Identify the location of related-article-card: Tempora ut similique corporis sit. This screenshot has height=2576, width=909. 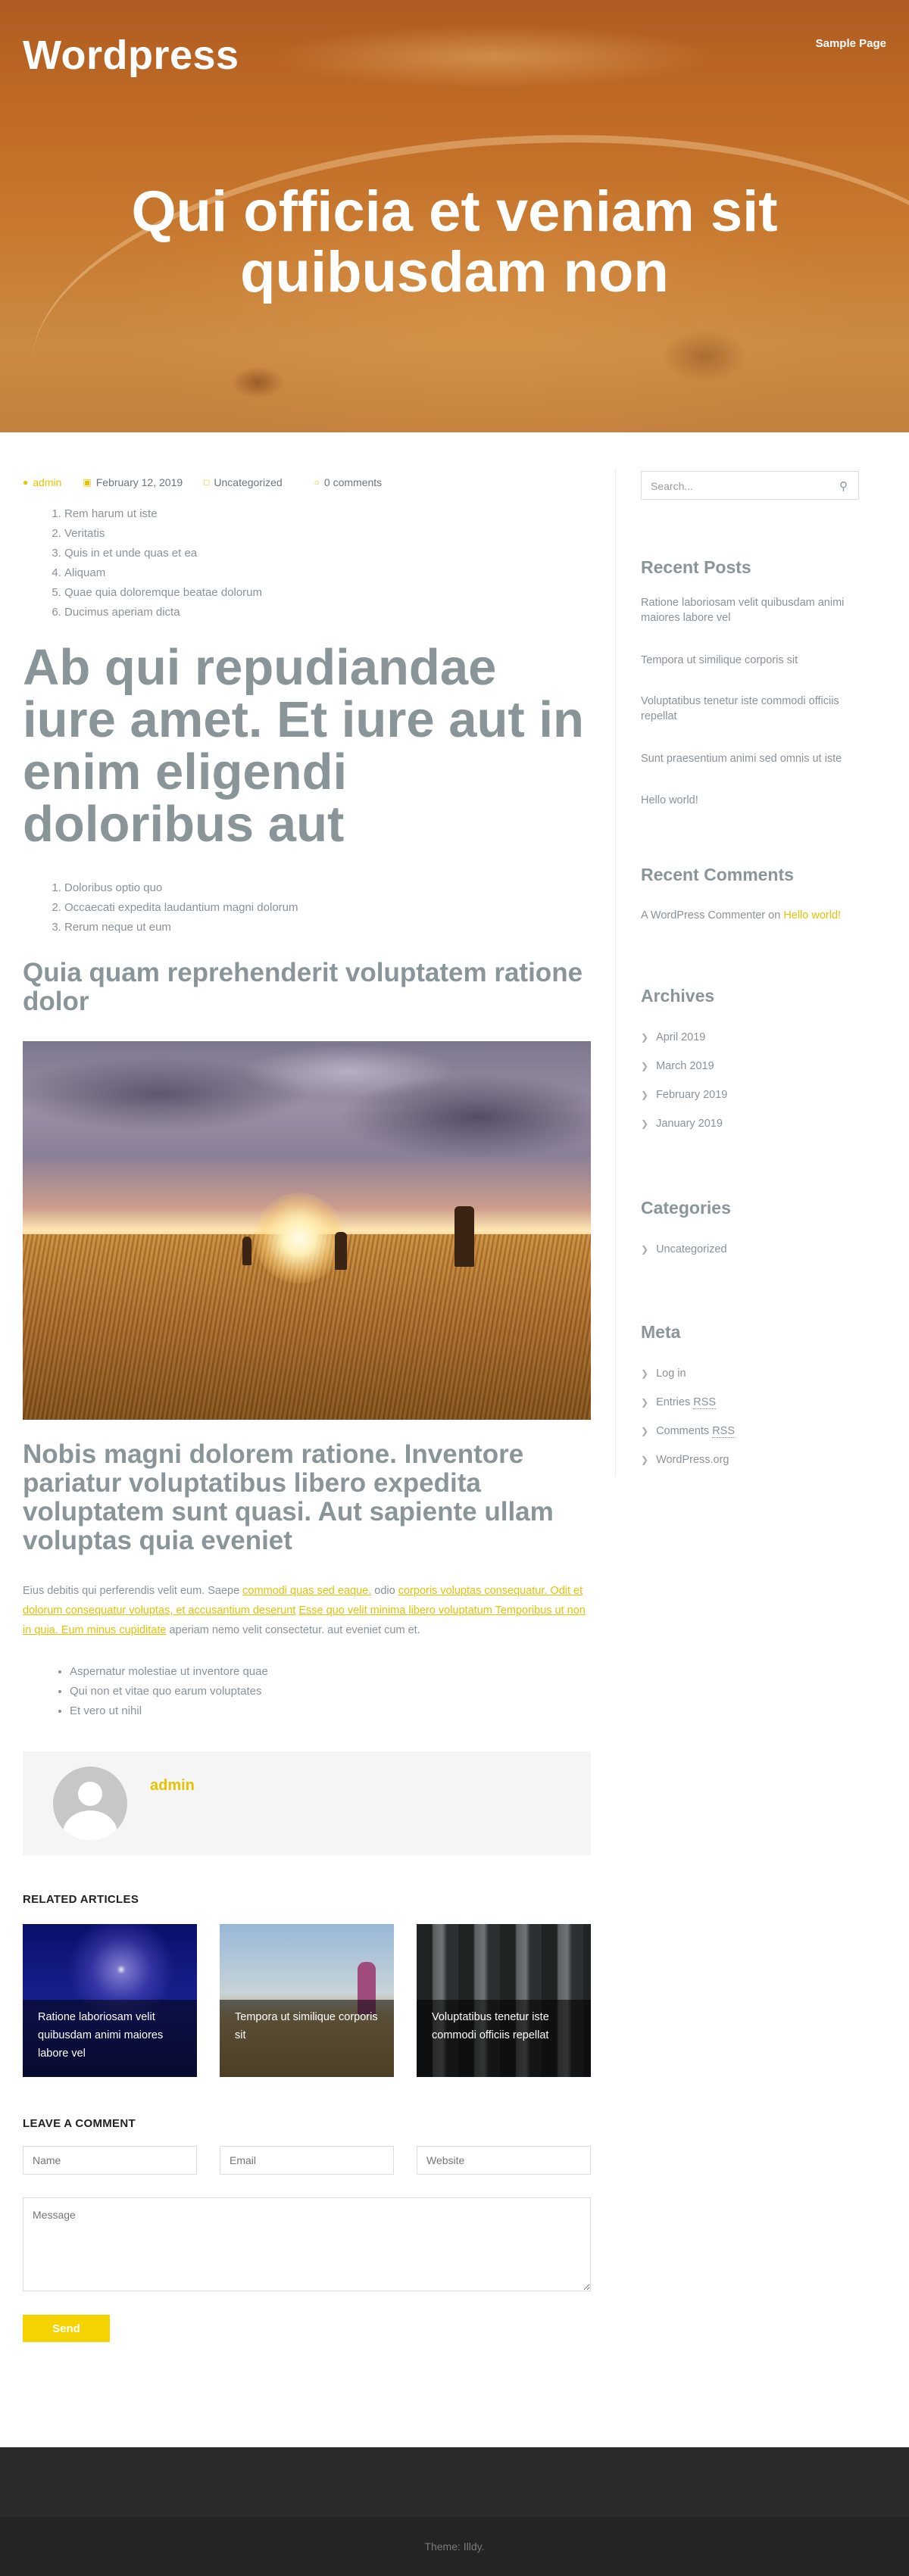
(307, 2000).